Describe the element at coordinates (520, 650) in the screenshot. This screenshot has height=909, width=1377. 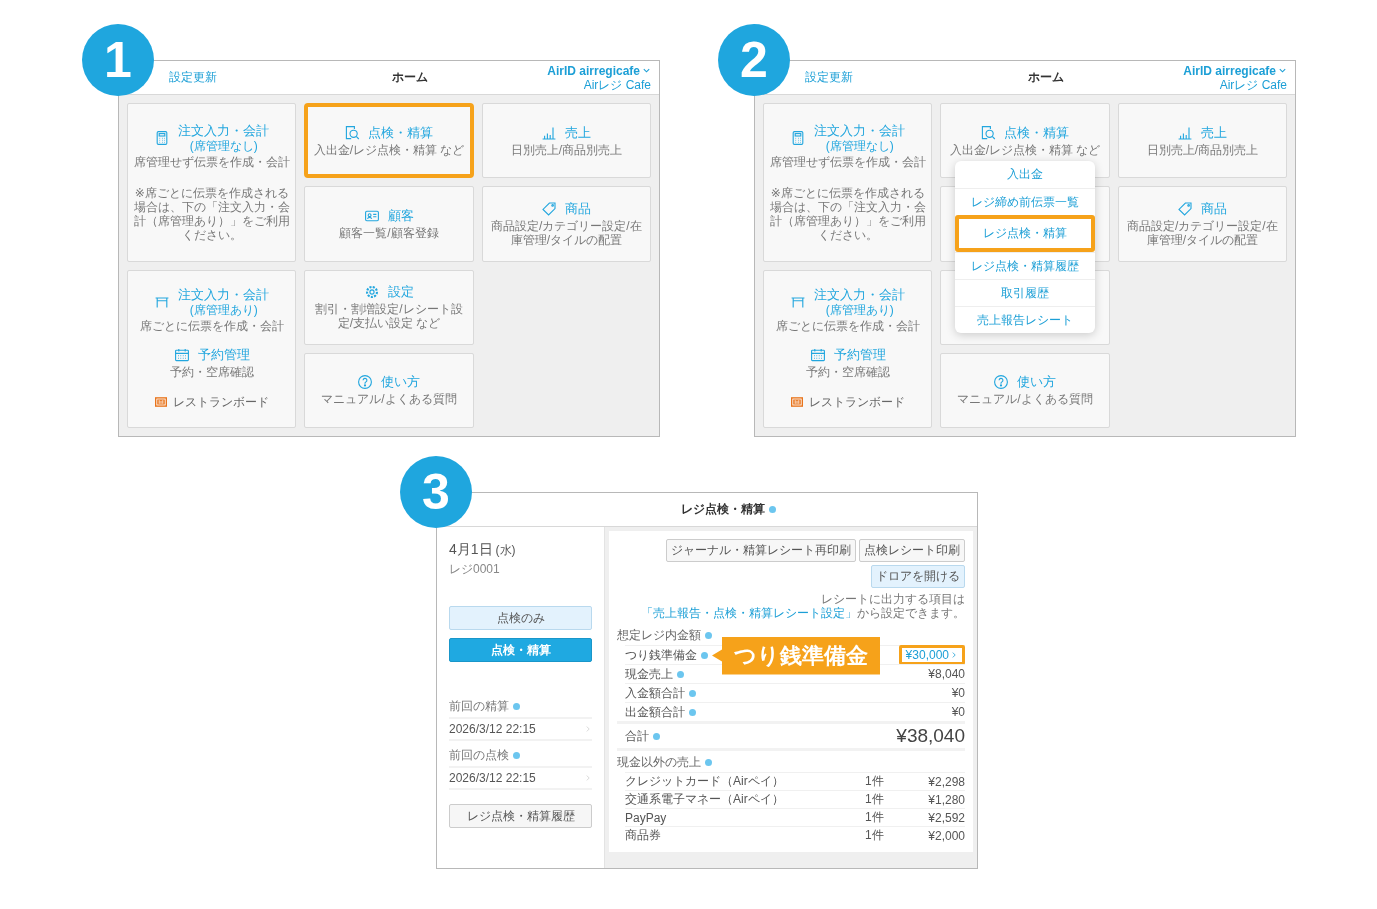
I see `check-settle-button: 点検・精算` at that location.